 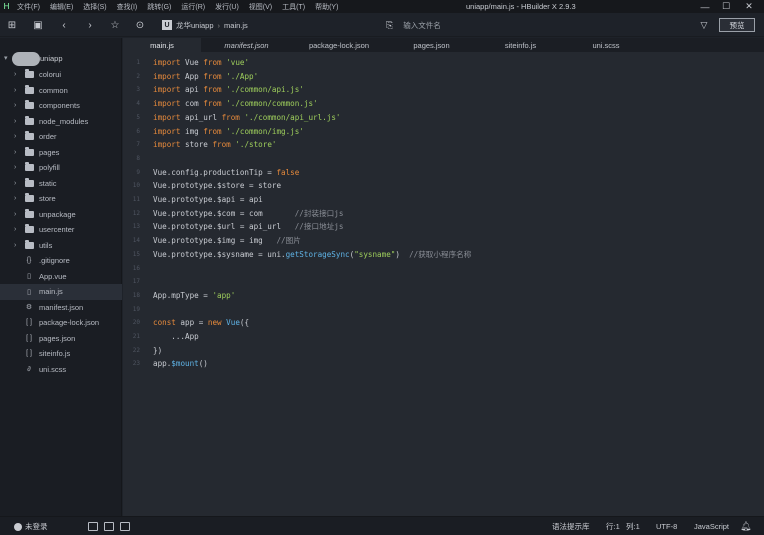 I want to click on save-icon: ▣, so click(x=38, y=25).